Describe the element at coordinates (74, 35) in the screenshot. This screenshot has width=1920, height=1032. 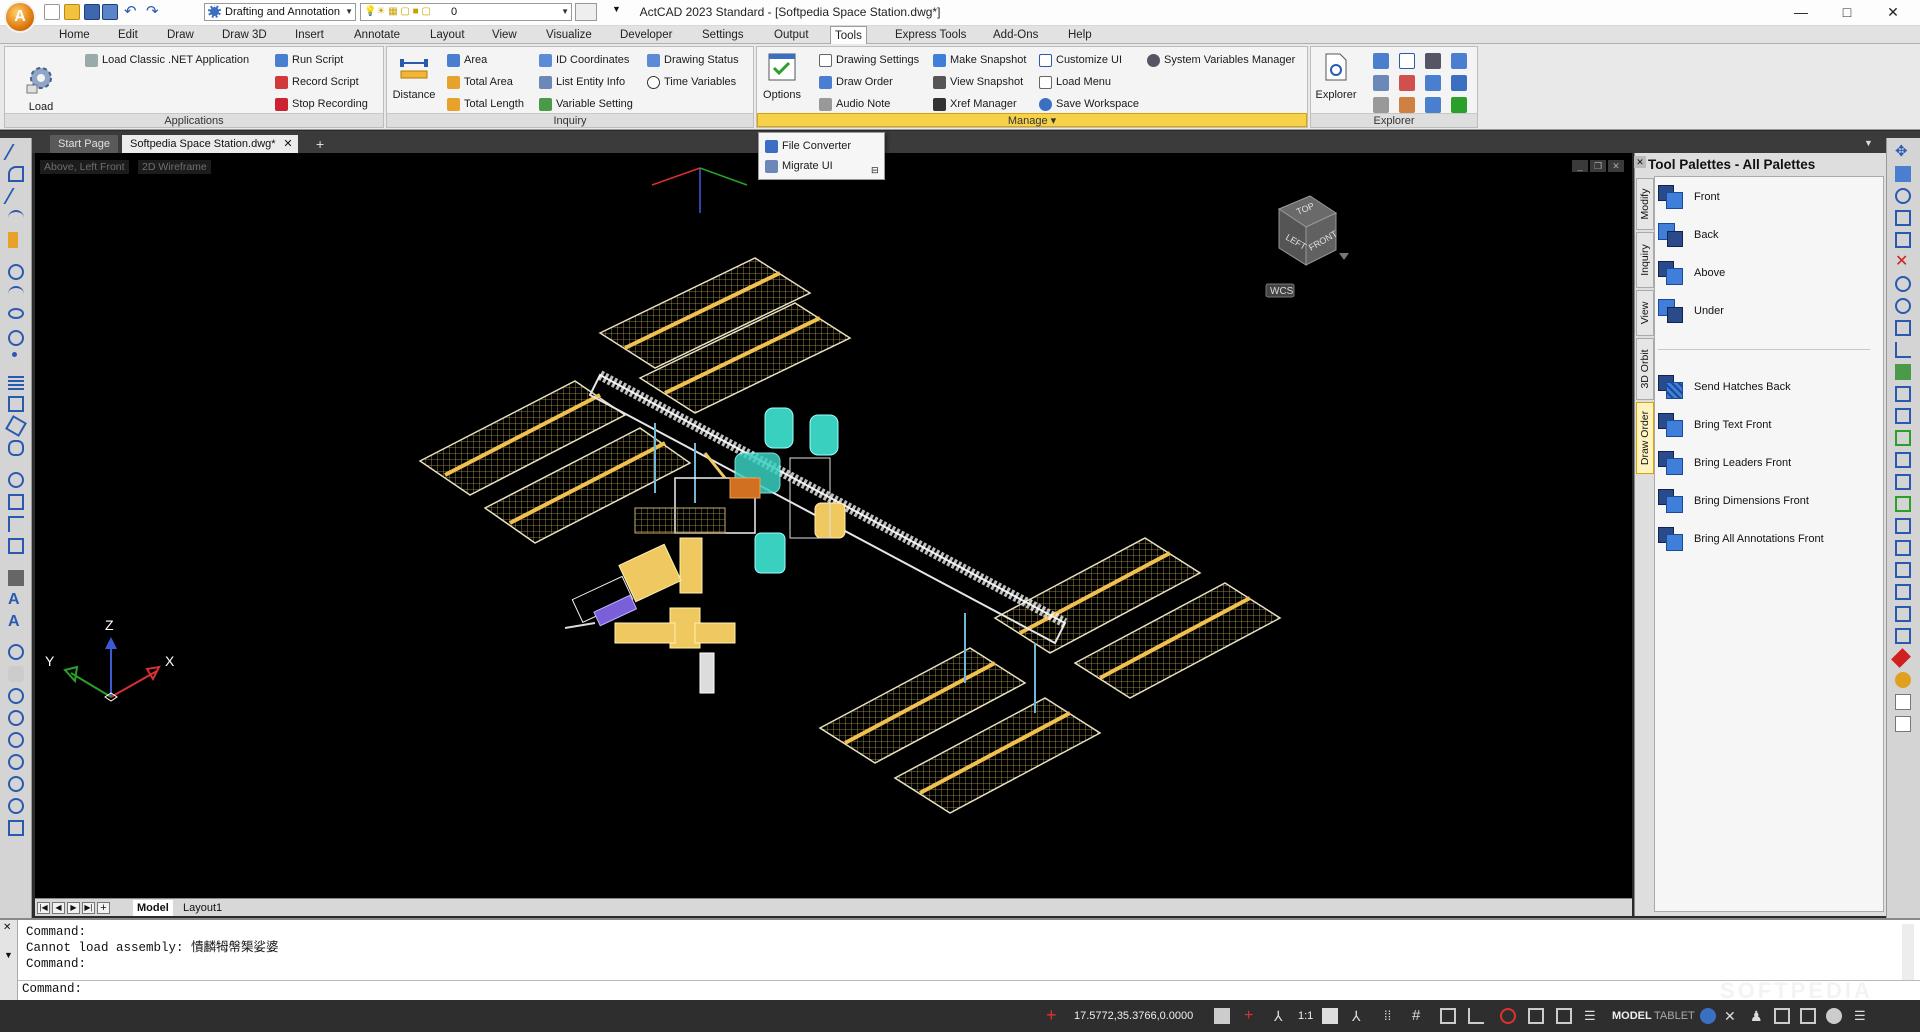
I see `tab-home: Home` at that location.